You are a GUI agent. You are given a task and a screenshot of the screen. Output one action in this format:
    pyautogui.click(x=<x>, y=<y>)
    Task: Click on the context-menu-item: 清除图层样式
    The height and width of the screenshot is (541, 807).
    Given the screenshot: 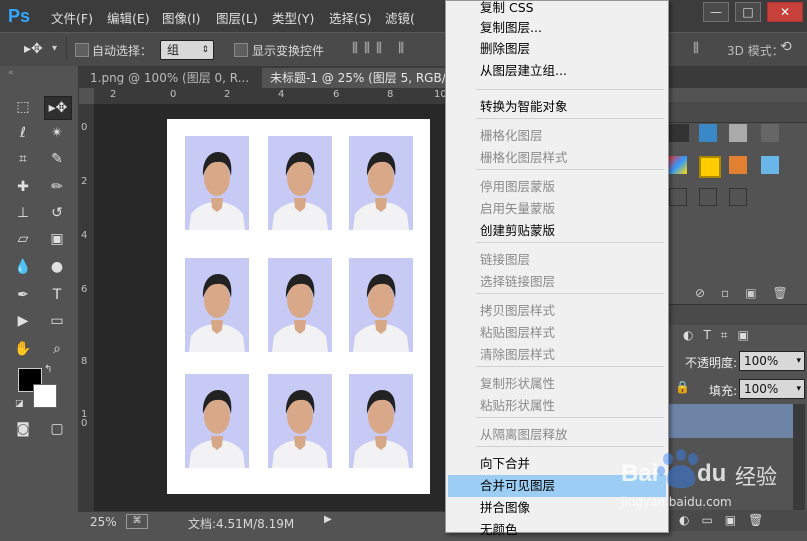 What is the action you would take?
    pyautogui.click(x=518, y=354)
    